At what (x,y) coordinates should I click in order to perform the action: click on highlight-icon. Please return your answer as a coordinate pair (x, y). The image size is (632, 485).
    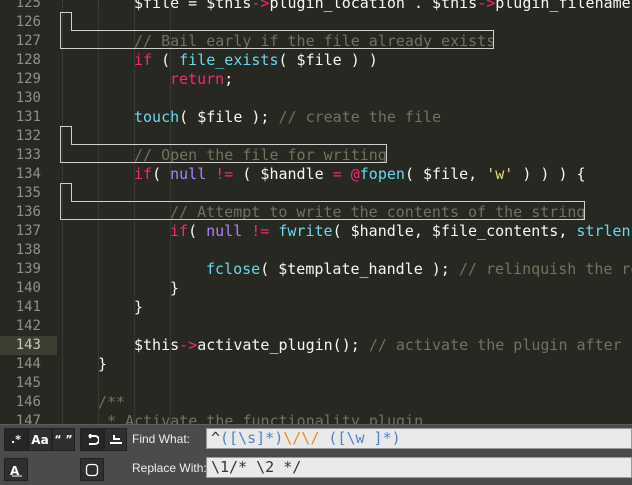
    Looking at the image, I should click on (92, 469).